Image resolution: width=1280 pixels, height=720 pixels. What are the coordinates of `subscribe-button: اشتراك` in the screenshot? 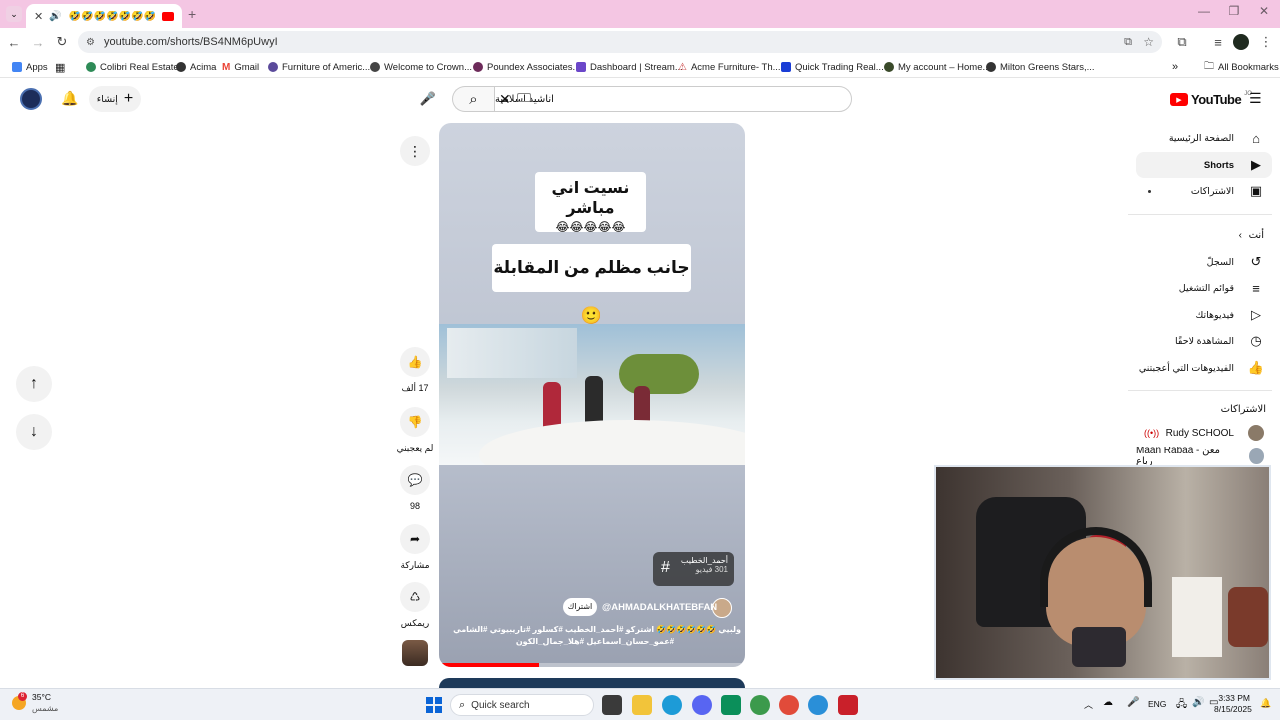 It's located at (580, 607).